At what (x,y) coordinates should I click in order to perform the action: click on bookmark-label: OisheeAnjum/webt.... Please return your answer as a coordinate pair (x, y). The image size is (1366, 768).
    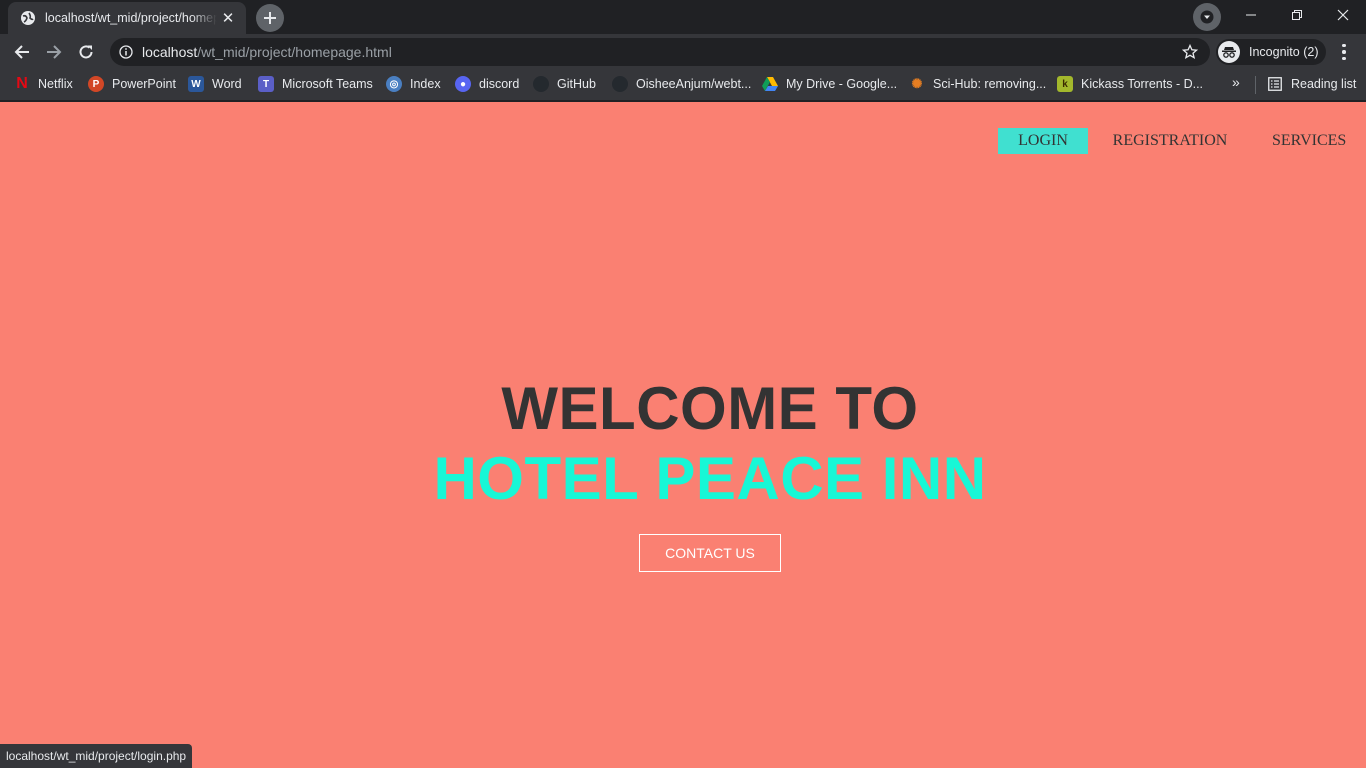
    Looking at the image, I should click on (694, 84).